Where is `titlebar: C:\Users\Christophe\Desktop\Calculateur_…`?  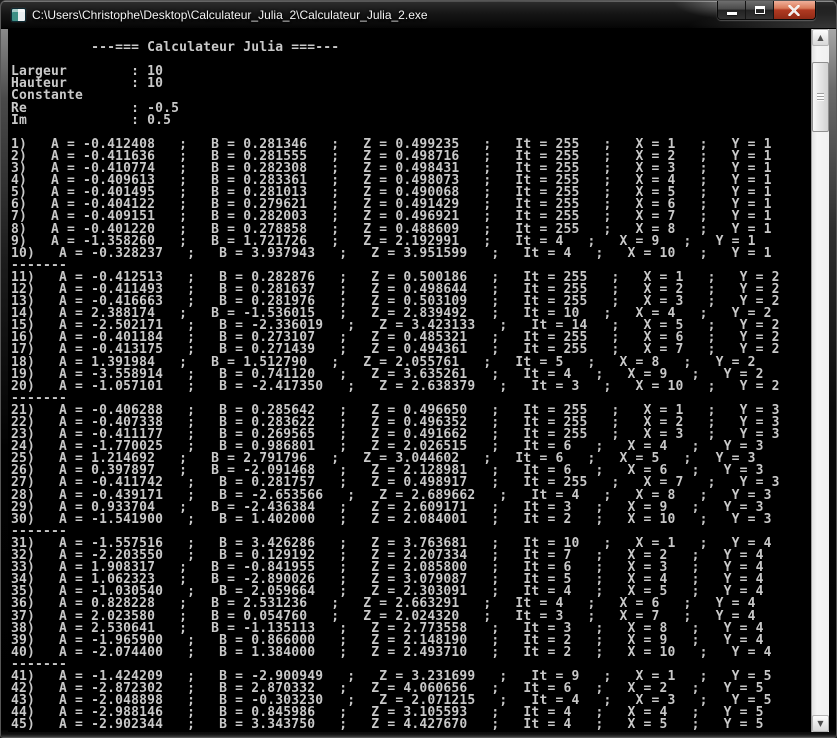 titlebar: C:\Users\Christophe\Desktop\Calculateur_… is located at coordinates (418, 15).